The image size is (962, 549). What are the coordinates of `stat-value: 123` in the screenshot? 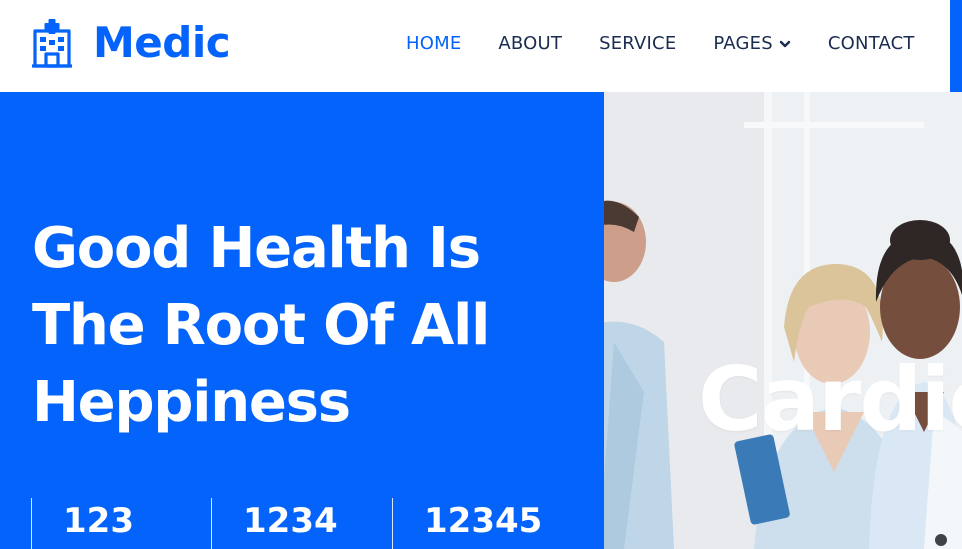 It's located at (98, 521).